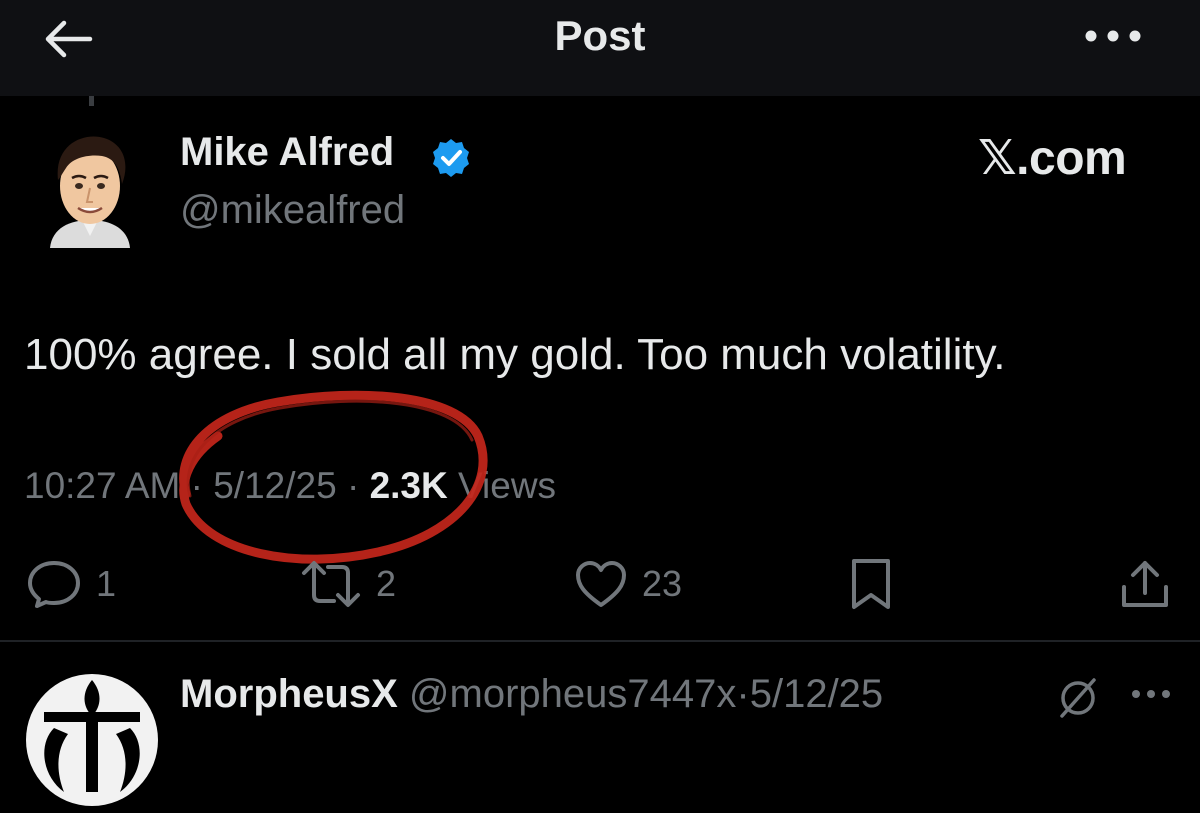 The image size is (1200, 813). I want to click on author-name: Mike Alfred, so click(287, 152).